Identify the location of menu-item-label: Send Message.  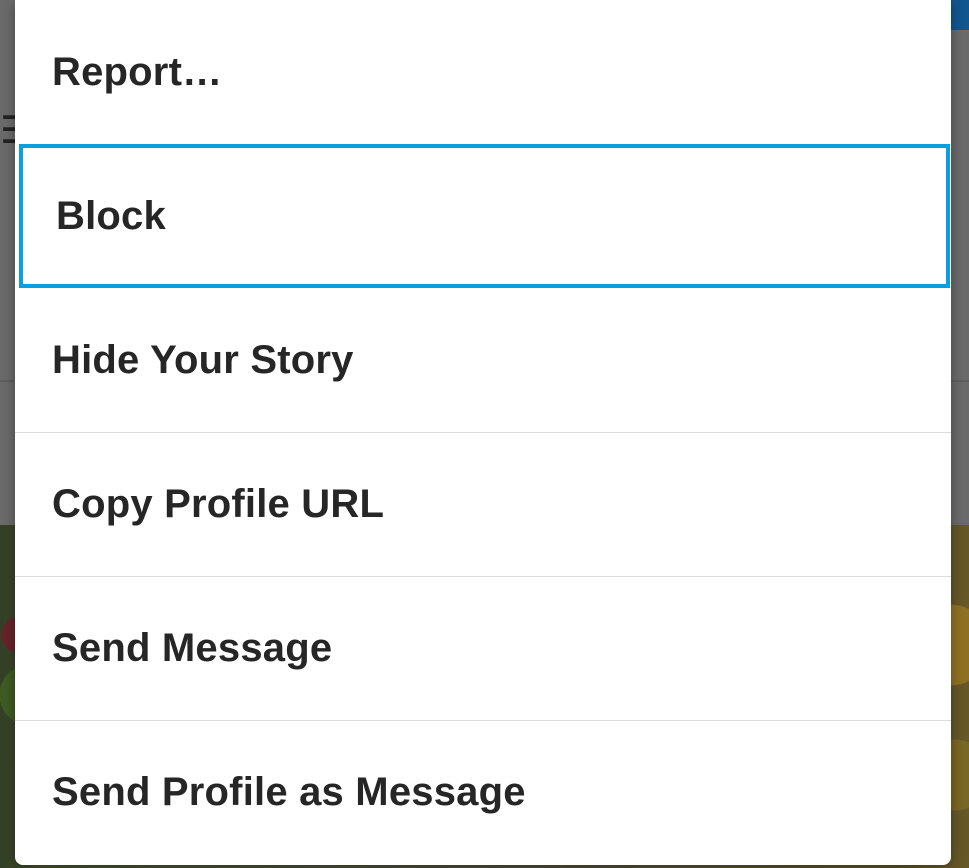
(192, 648).